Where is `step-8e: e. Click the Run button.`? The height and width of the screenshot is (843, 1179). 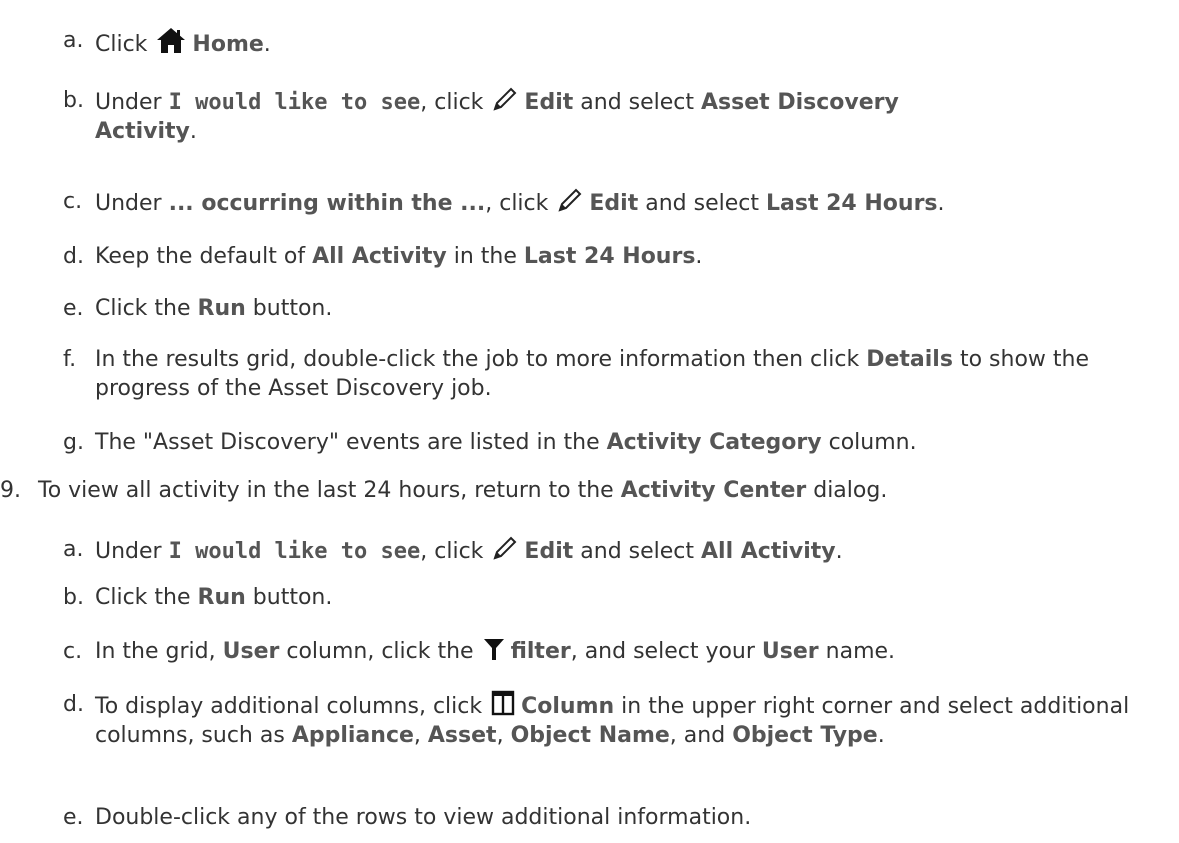
step-8e: e. Click the Run button. is located at coordinates (198, 308).